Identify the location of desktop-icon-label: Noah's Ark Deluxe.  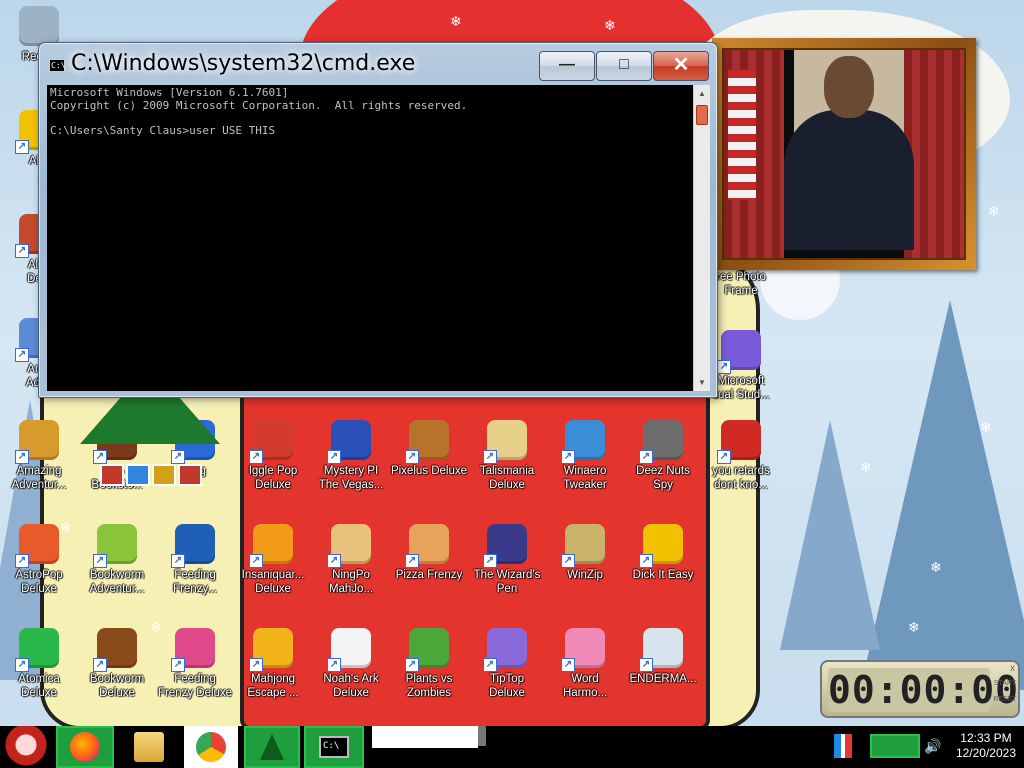
(351, 686).